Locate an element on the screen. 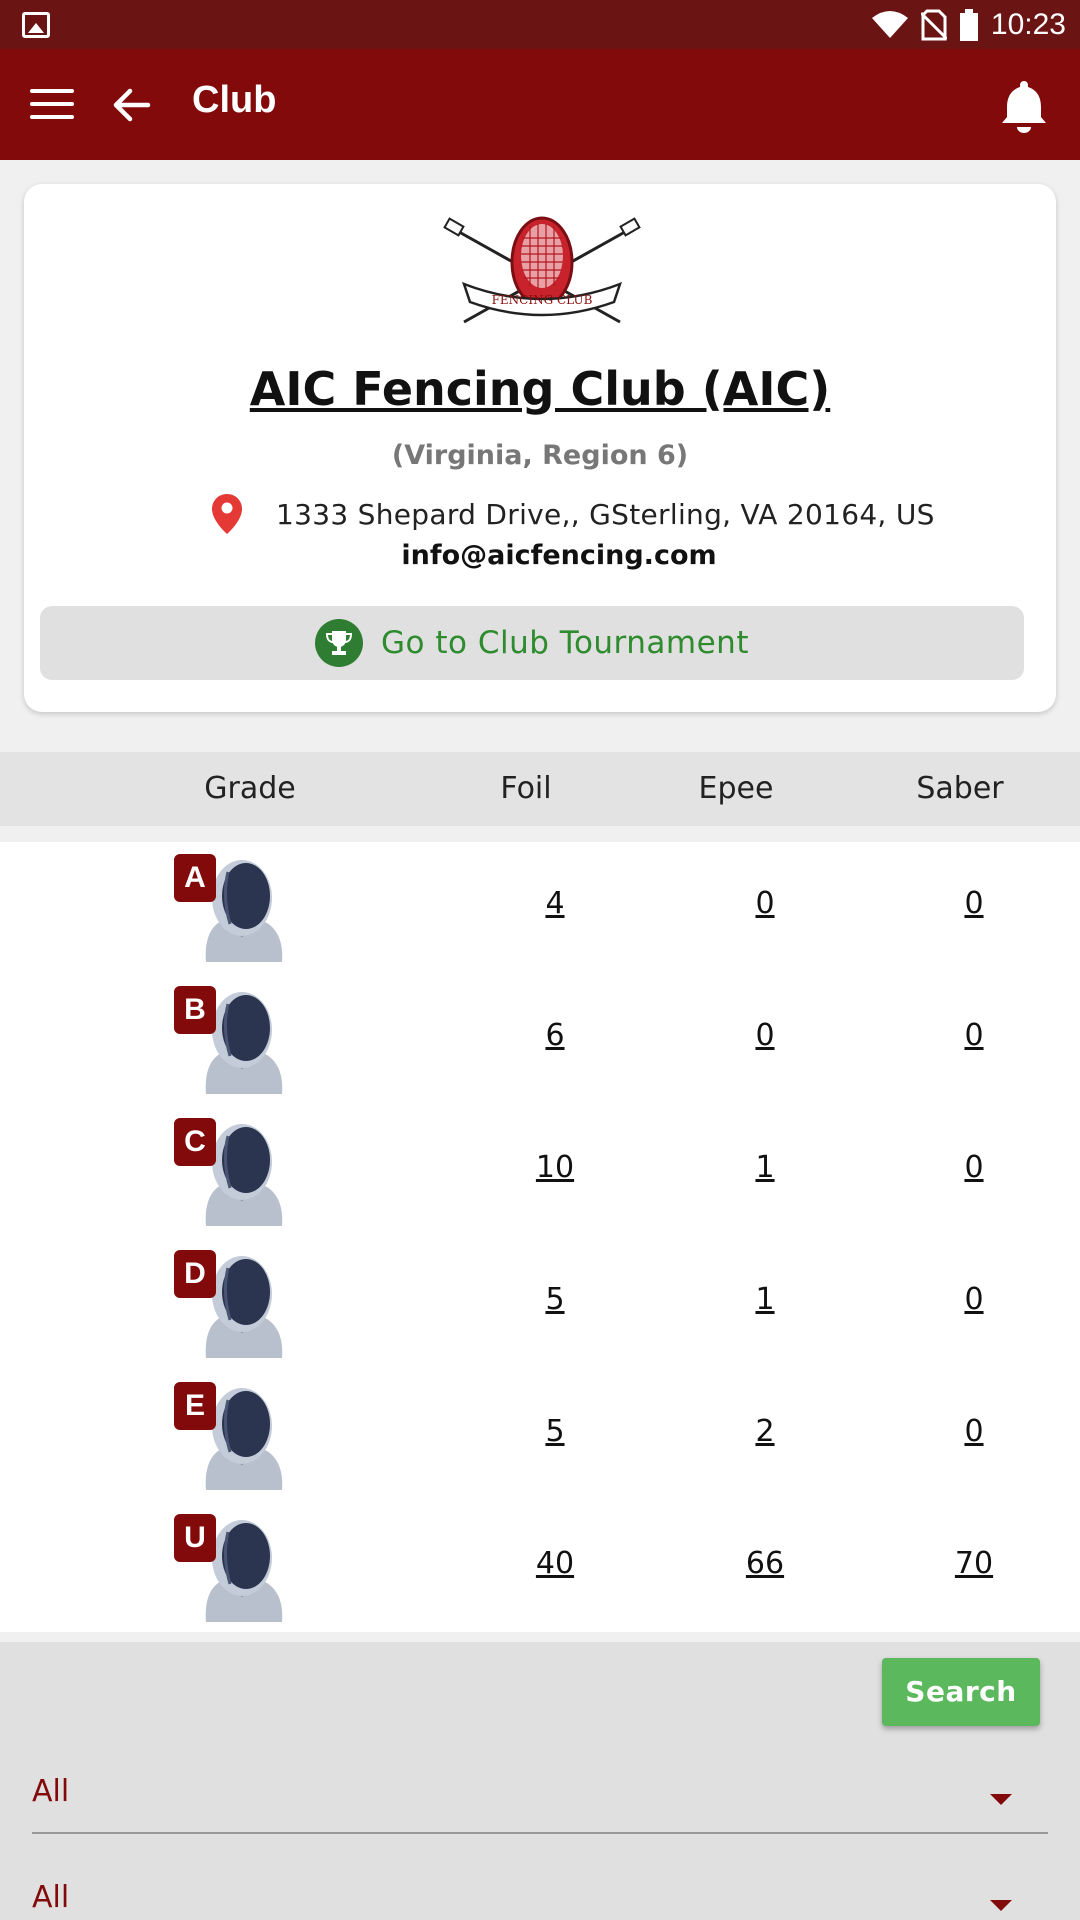 This screenshot has height=1920, width=1080. battery-icon is located at coordinates (968, 24).